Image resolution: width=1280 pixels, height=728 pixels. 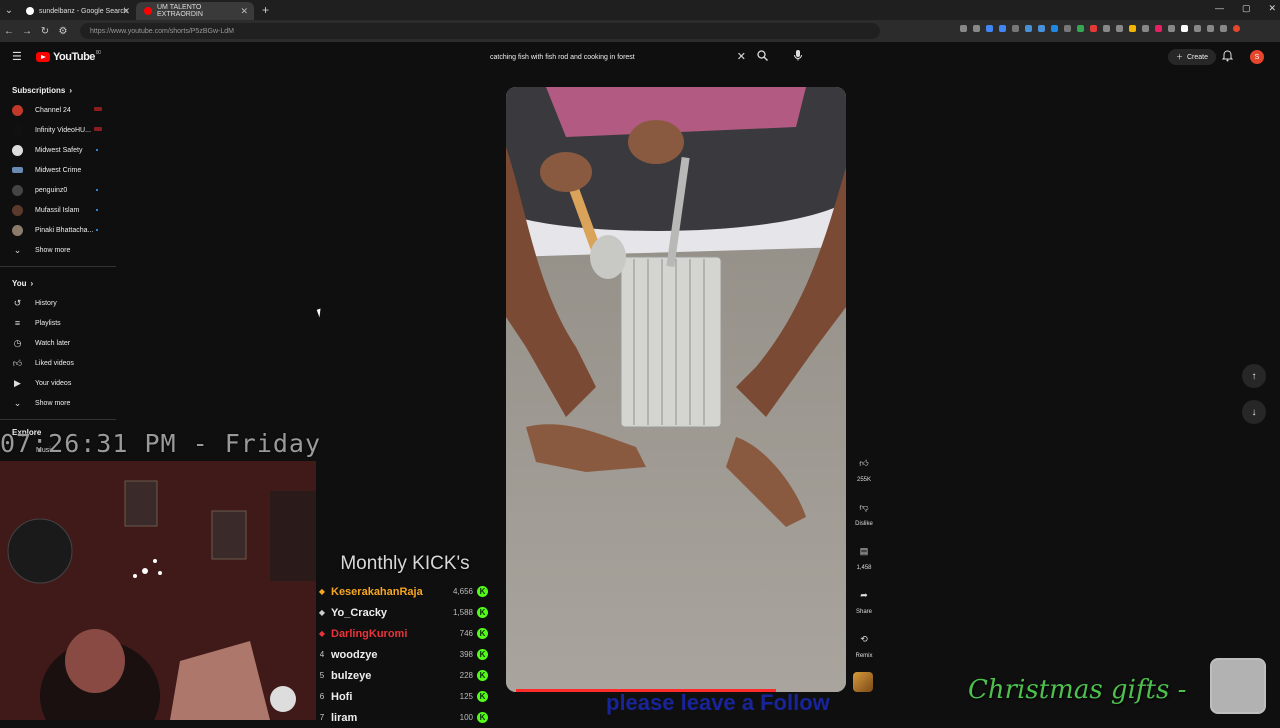 What do you see at coordinates (63, 31) in the screenshot?
I see `site-info-icon: ⚙` at bounding box center [63, 31].